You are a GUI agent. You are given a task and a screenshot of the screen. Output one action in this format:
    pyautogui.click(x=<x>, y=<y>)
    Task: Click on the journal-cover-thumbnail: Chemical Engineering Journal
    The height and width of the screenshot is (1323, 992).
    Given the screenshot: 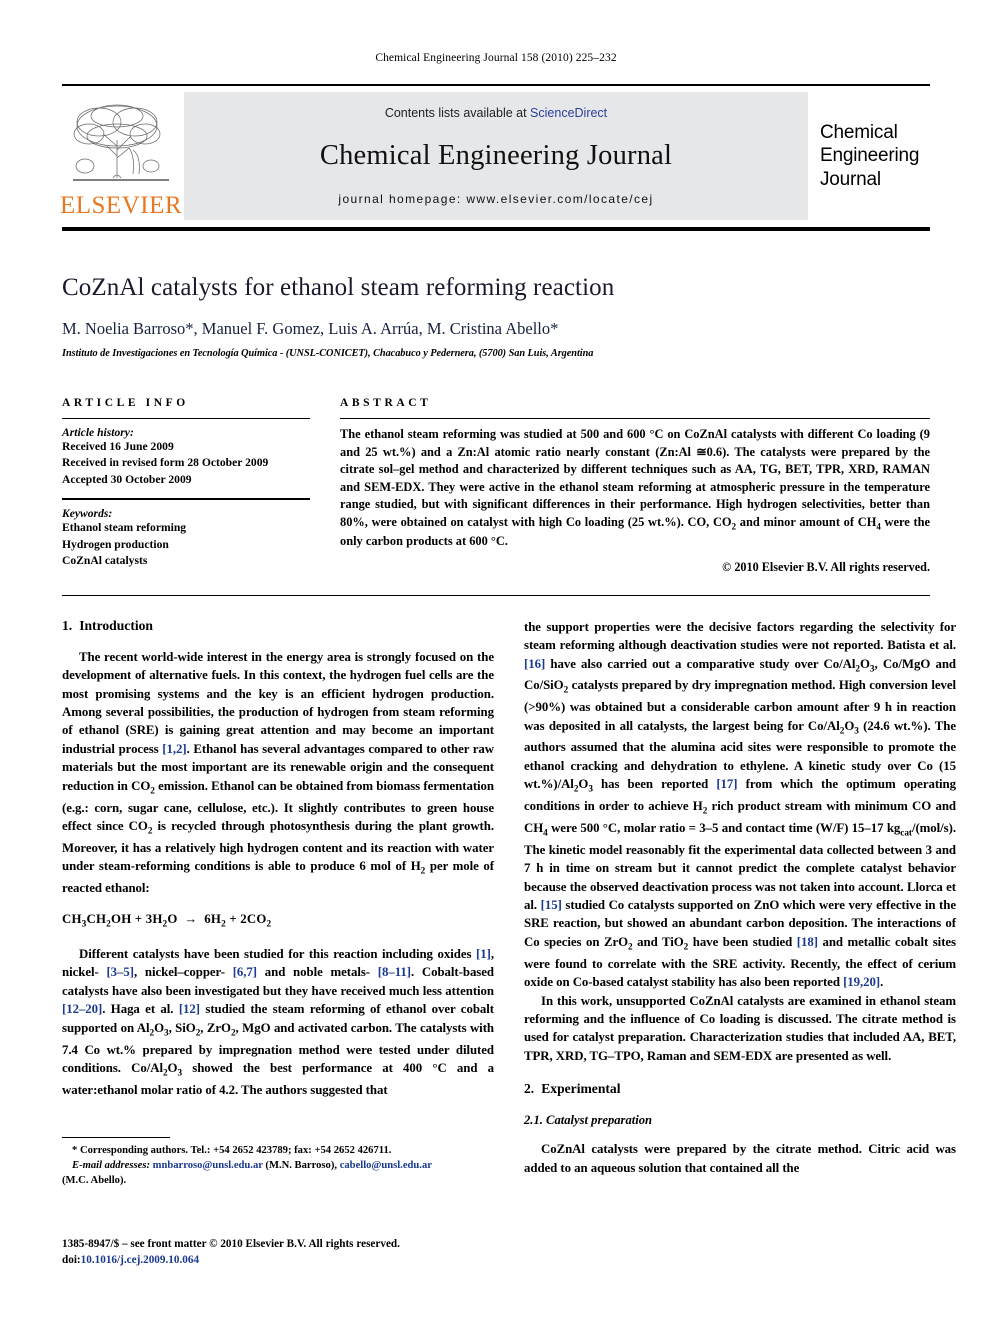 What is the action you would take?
    pyautogui.click(x=869, y=156)
    